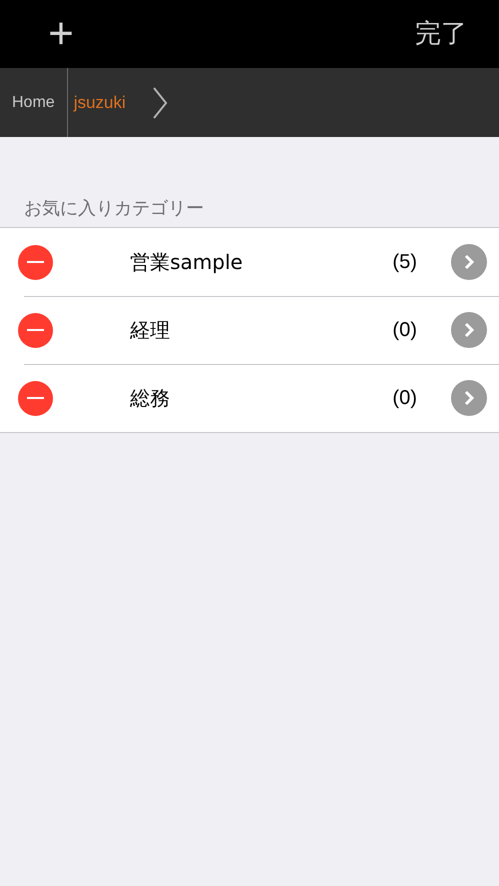 Image resolution: width=499 pixels, height=886 pixels. What do you see at coordinates (441, 34) in the screenshot?
I see `done-button: 完了` at bounding box center [441, 34].